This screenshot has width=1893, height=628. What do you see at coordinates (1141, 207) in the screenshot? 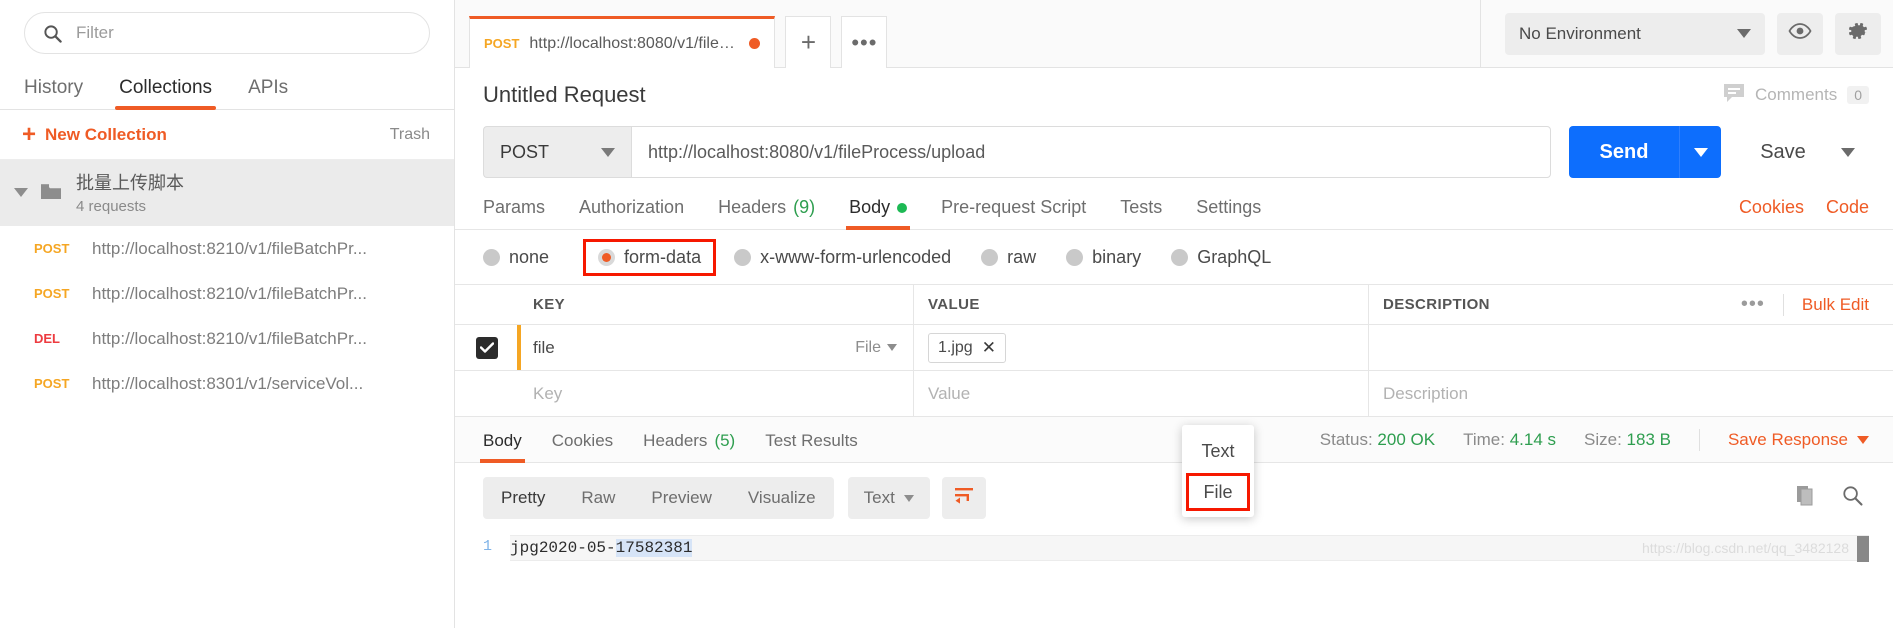
I see `tab-label: Tests` at bounding box center [1141, 207].